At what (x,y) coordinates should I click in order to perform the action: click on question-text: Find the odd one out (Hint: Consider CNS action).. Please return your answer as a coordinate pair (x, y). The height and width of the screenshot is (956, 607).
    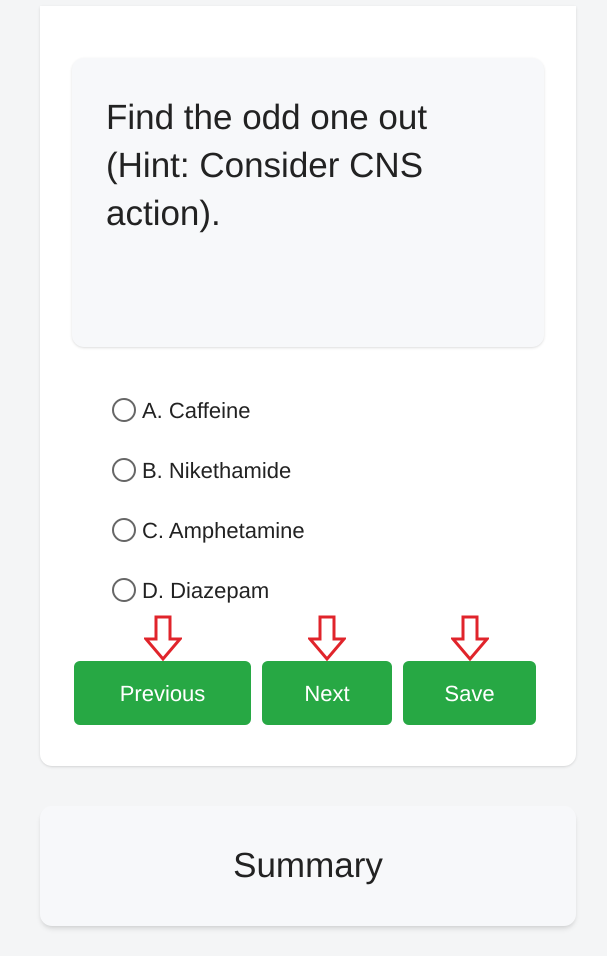
    Looking at the image, I should click on (267, 166).